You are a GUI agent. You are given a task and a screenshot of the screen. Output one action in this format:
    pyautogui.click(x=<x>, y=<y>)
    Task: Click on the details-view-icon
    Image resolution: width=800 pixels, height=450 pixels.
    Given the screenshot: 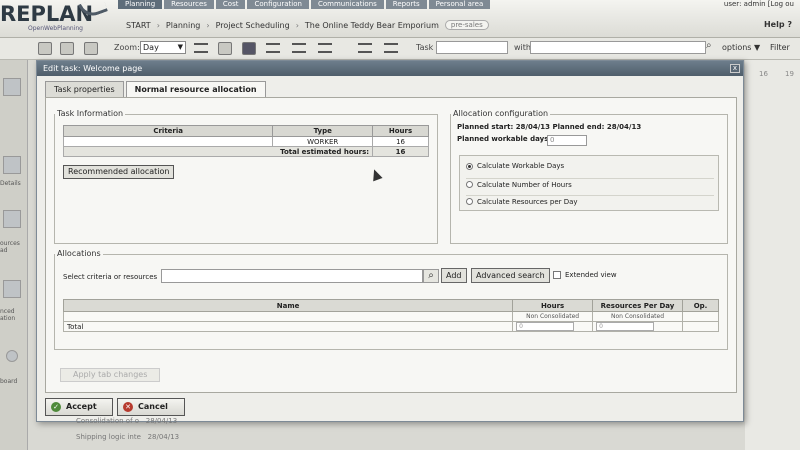 What is the action you would take?
    pyautogui.click(x=12, y=165)
    